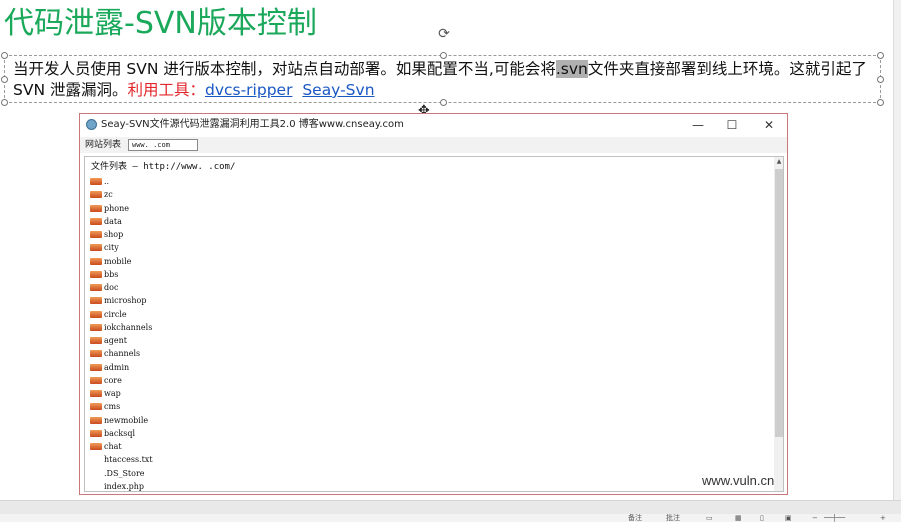  I want to click on file-list-item: data, so click(121, 221).